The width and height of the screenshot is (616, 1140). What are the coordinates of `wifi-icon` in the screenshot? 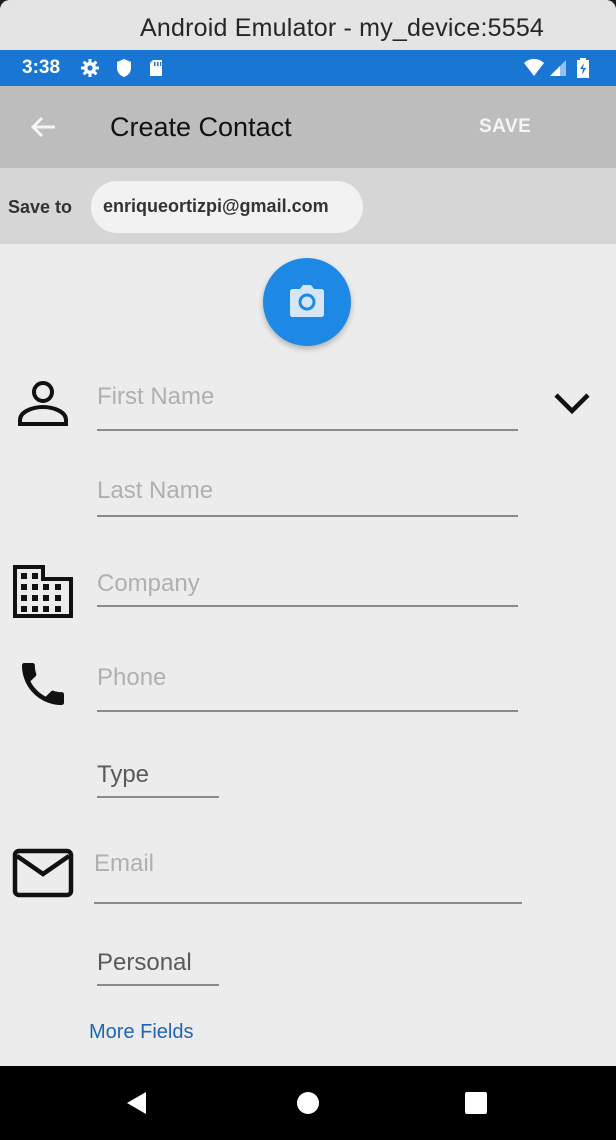 It's located at (534, 67).